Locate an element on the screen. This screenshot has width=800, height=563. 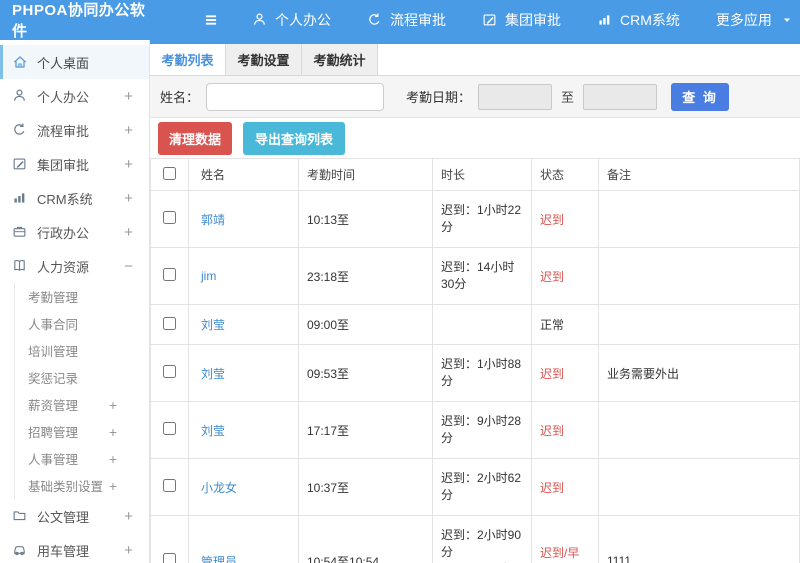
sidebar-subitem-label: 奖惩记录 is located at coordinates (53, 379).